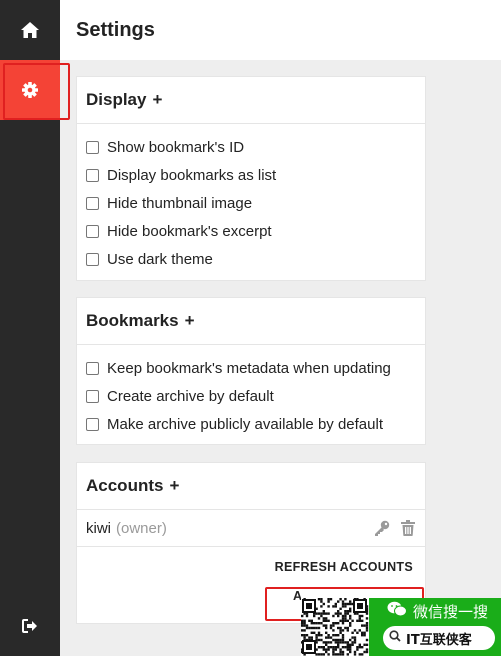 The image size is (501, 656). Describe the element at coordinates (251, 147) in the screenshot. I see `option-show-bookmark-id: Show bookmark's ID` at that location.